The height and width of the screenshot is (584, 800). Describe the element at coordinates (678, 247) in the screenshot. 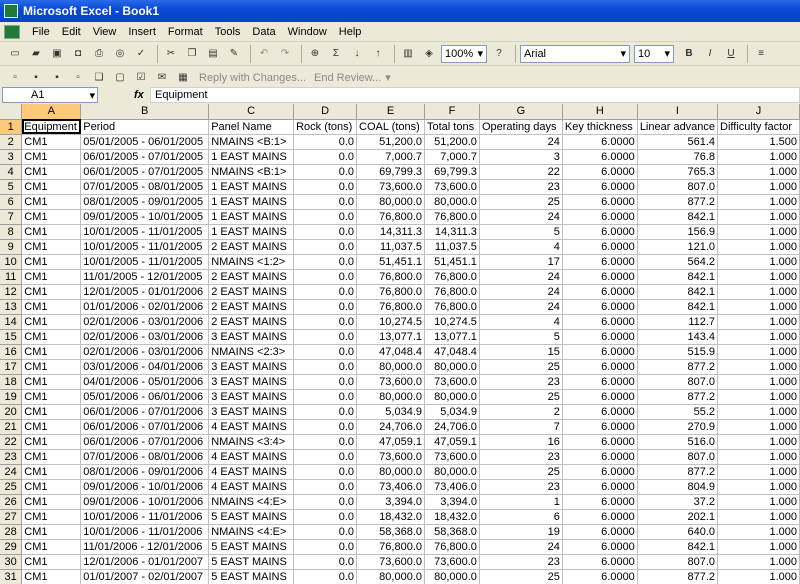

I see `cell: 121.0` at that location.